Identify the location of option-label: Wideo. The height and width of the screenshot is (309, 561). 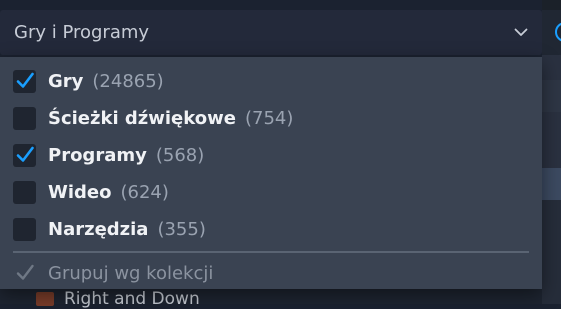
(80, 192).